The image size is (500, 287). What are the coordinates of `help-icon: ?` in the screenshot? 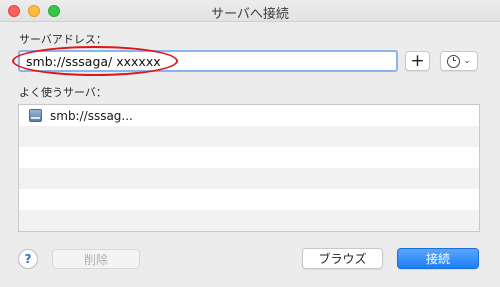 It's located at (28, 259).